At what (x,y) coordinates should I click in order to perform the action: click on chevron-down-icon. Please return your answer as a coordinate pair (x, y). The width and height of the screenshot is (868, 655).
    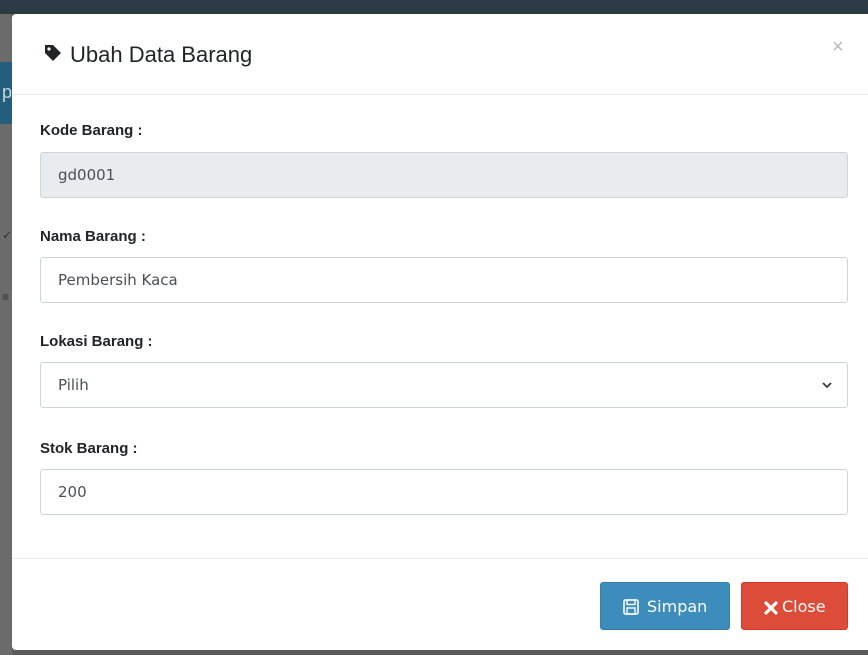
    Looking at the image, I should click on (827, 385).